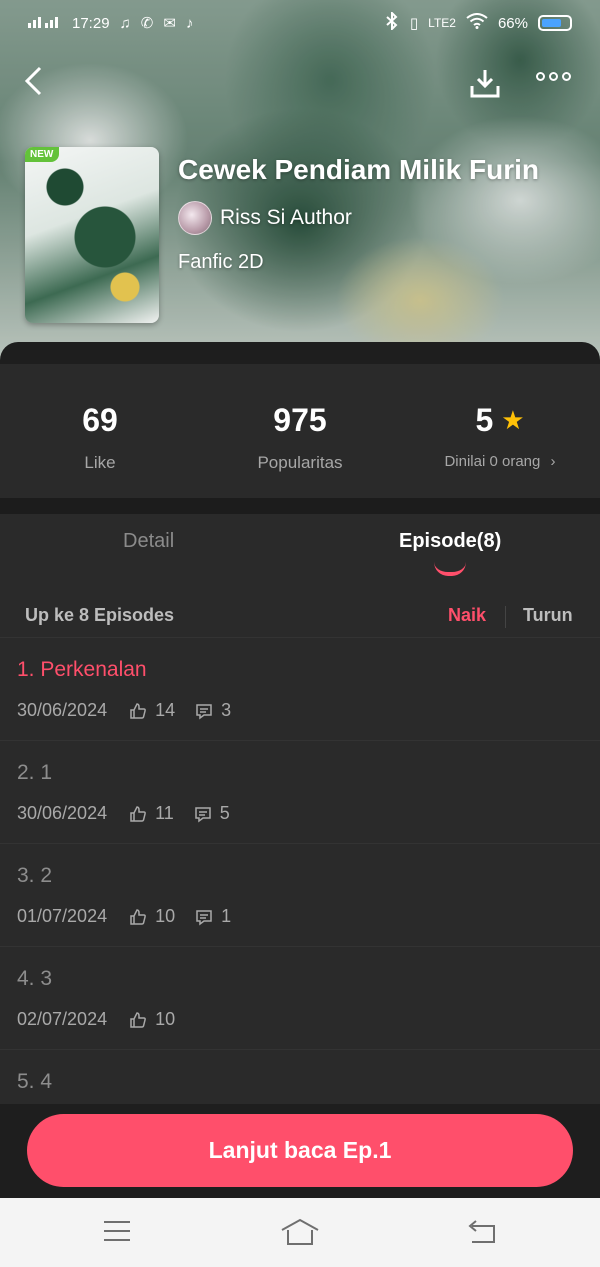 This screenshot has height=1267, width=600. I want to click on tab-detail: Detail, so click(148, 541).